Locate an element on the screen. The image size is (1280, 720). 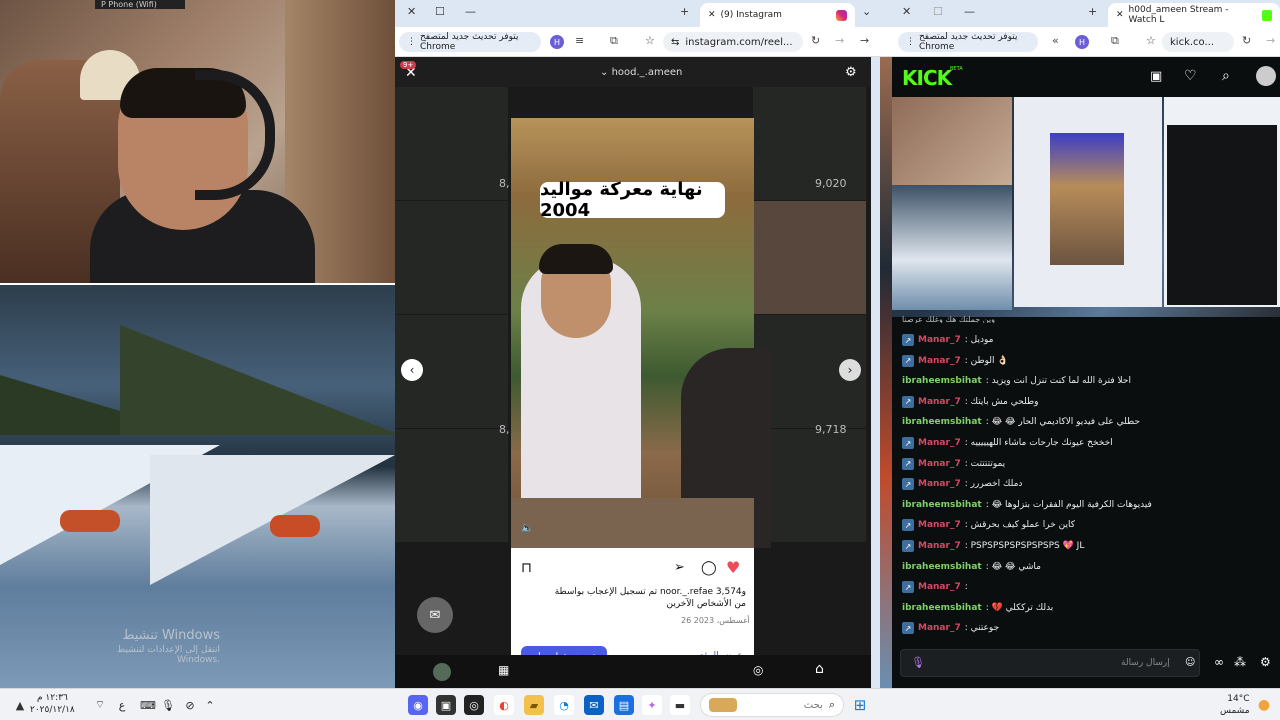
chat-settings-icon: ⚙ is located at coordinates (1265, 662).